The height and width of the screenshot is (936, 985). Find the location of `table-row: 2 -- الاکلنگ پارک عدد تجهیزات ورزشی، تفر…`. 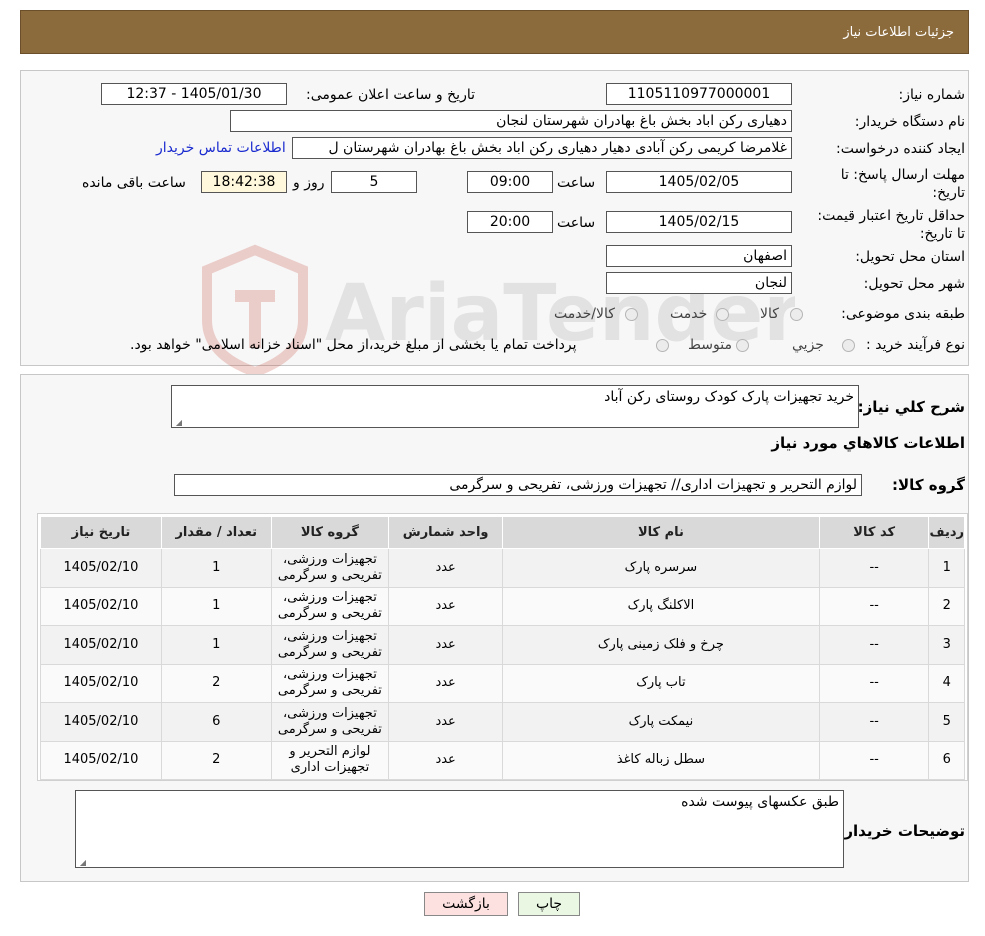

table-row: 2 -- الاکلنگ پارک عدد تجهیزات ورزشی، تفر… is located at coordinates (502, 606).